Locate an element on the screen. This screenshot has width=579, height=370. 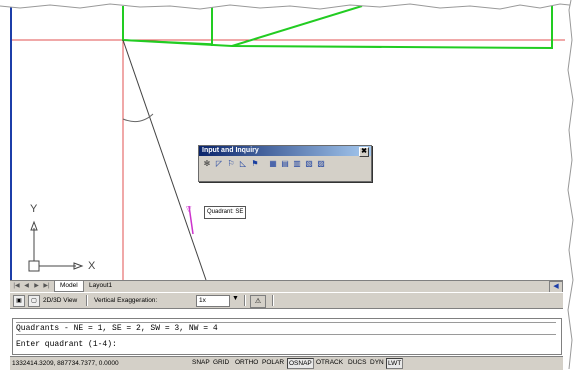
ucs-x-label: X is located at coordinates (92, 266).